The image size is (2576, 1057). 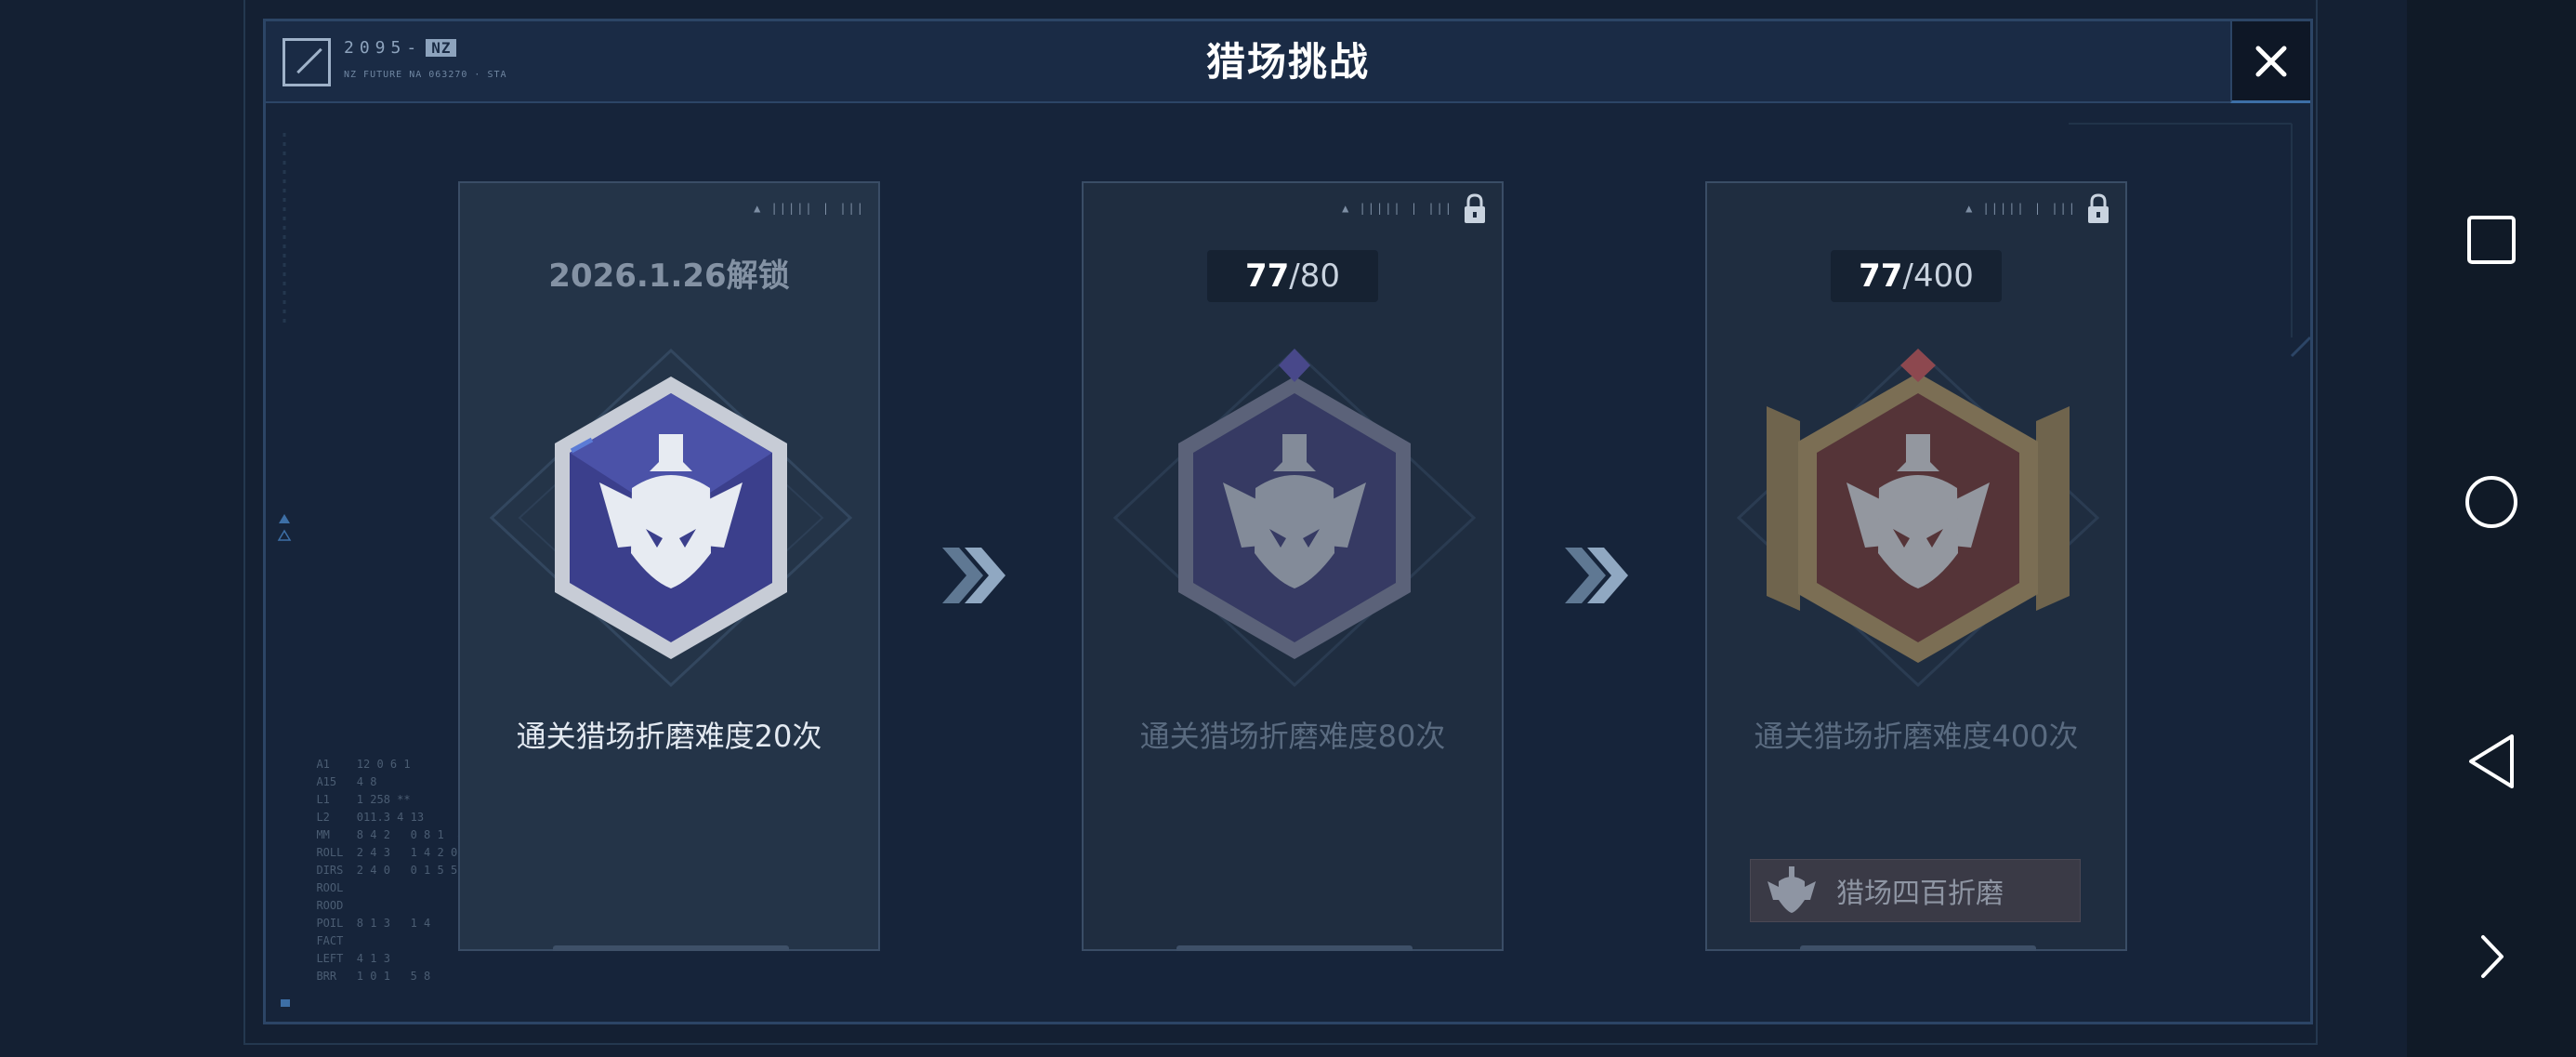 What do you see at coordinates (1292, 736) in the screenshot?
I see `challenge-description: 通关猎场折磨难度80次` at bounding box center [1292, 736].